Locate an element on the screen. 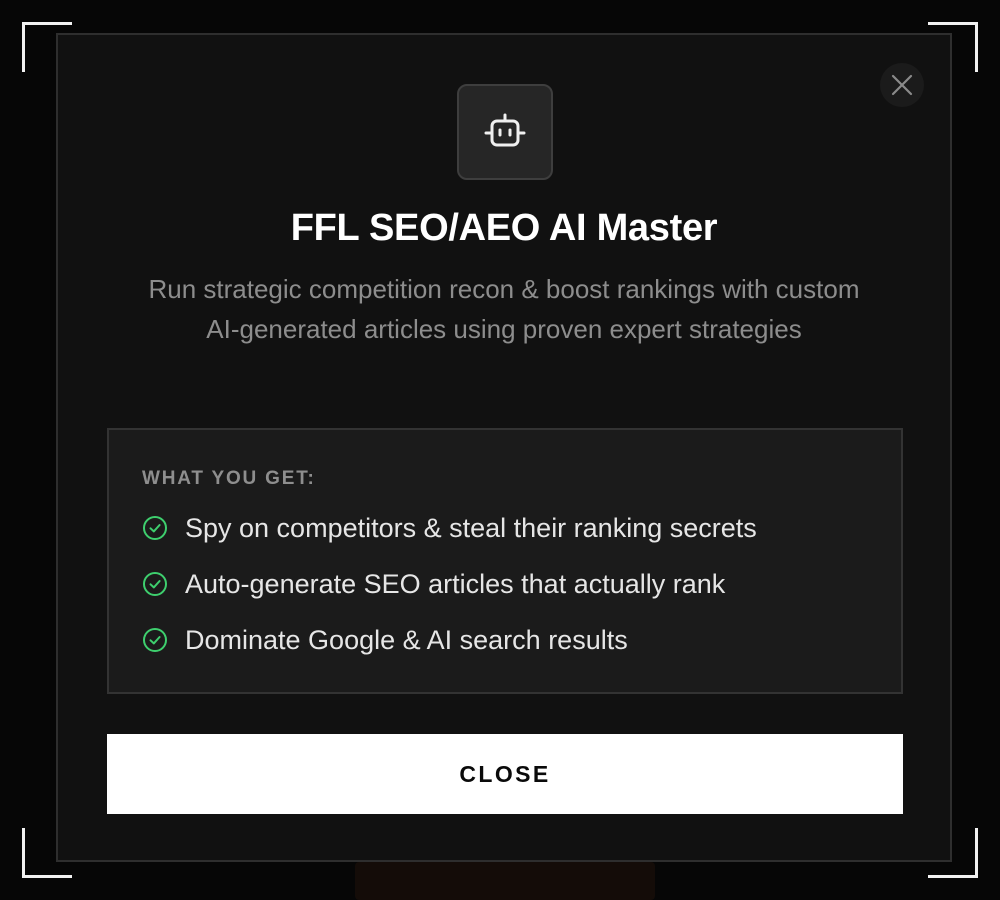 This screenshot has height=900, width=1000. modal-title: FFL SEO/AEO AI Master is located at coordinates (504, 228).